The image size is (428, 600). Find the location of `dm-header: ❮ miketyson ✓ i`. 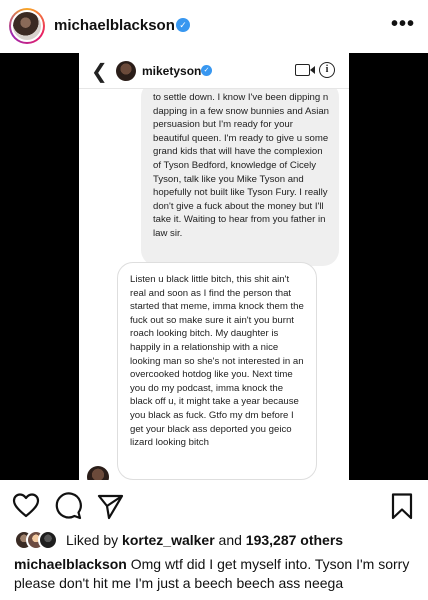

dm-header: ❮ miketyson ✓ i is located at coordinates (214, 71).